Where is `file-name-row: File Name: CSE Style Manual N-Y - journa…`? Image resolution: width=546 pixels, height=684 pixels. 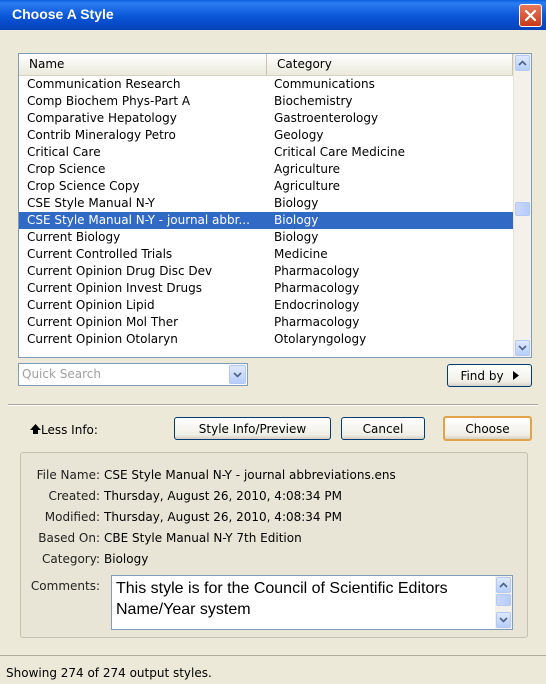
file-name-row: File Name: CSE Style Manual N-Y - journa… is located at coordinates (266, 475).